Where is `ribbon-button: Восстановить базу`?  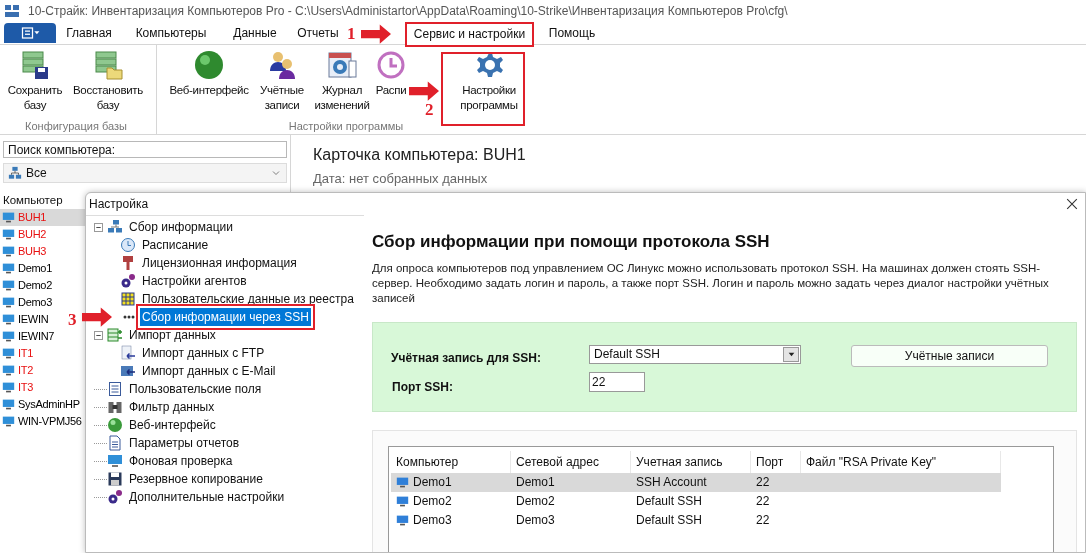
ribbon-button: Восстановить базу is located at coordinates (108, 81).